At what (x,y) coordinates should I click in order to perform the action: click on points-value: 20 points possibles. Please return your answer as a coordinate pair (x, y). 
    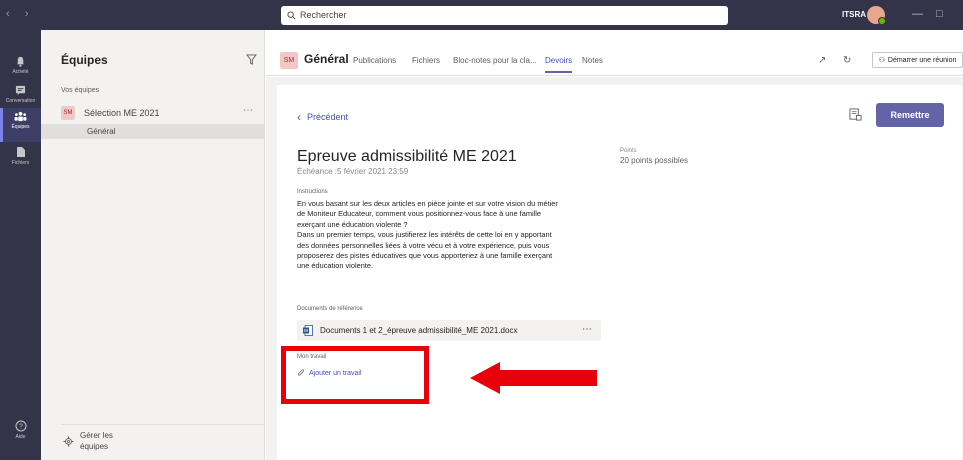
    Looking at the image, I should click on (654, 160).